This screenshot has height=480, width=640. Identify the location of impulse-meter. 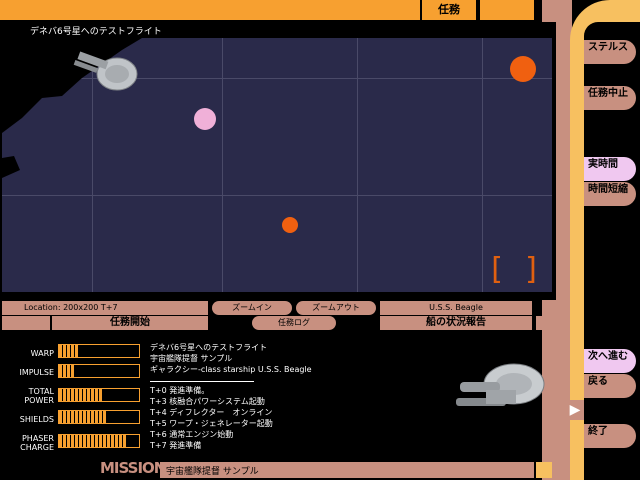
(99, 371).